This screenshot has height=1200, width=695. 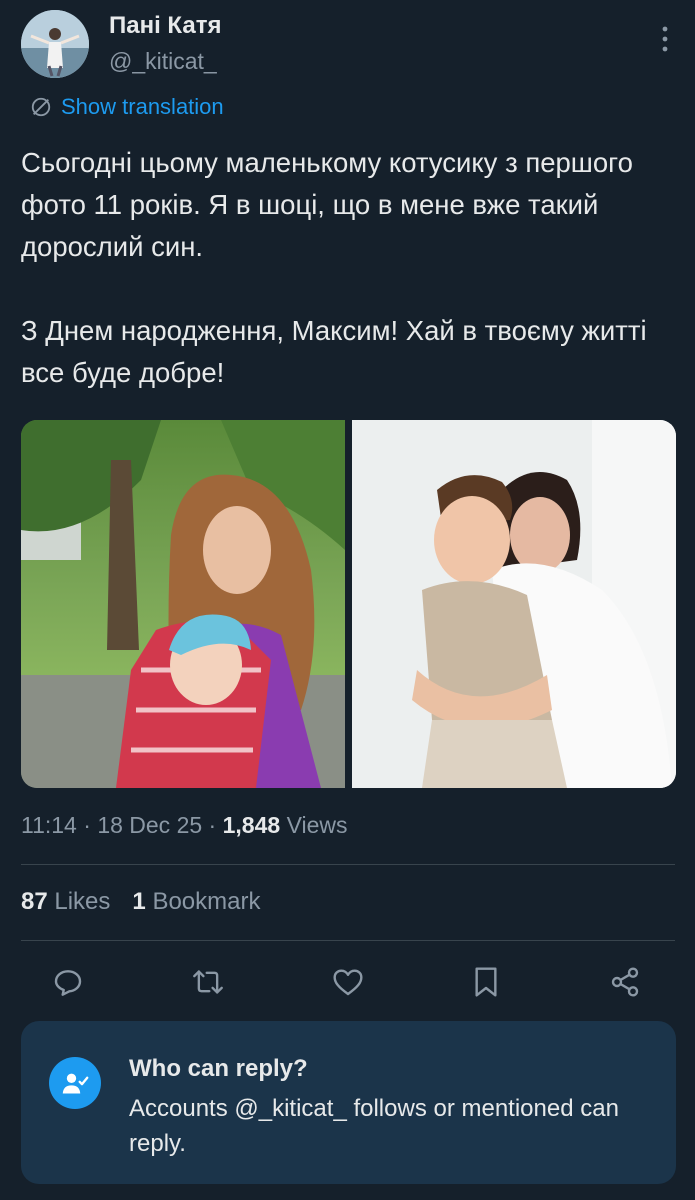 I want to click on bookmarks-count: 1, so click(x=139, y=901).